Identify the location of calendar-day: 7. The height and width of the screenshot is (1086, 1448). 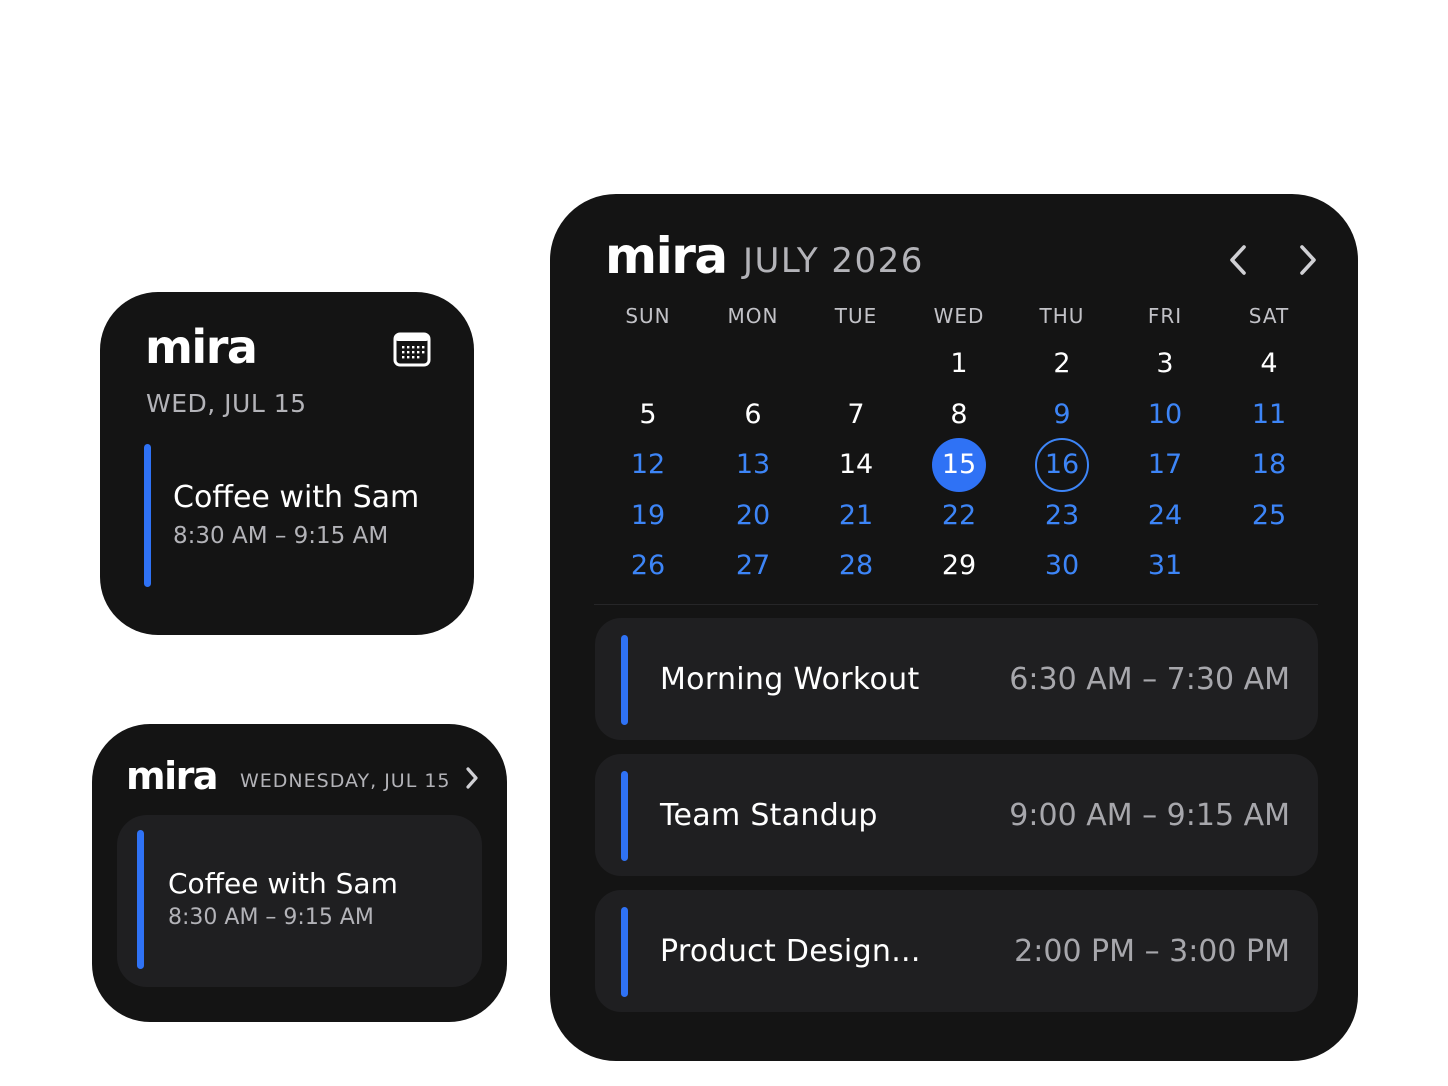
(856, 415).